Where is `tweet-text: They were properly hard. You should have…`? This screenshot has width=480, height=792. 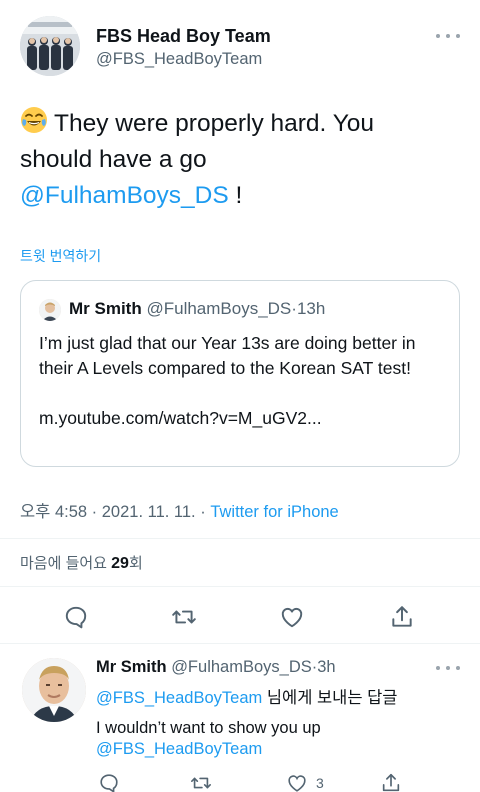 tweet-text: They were properly hard. You should have… is located at coordinates (230, 160).